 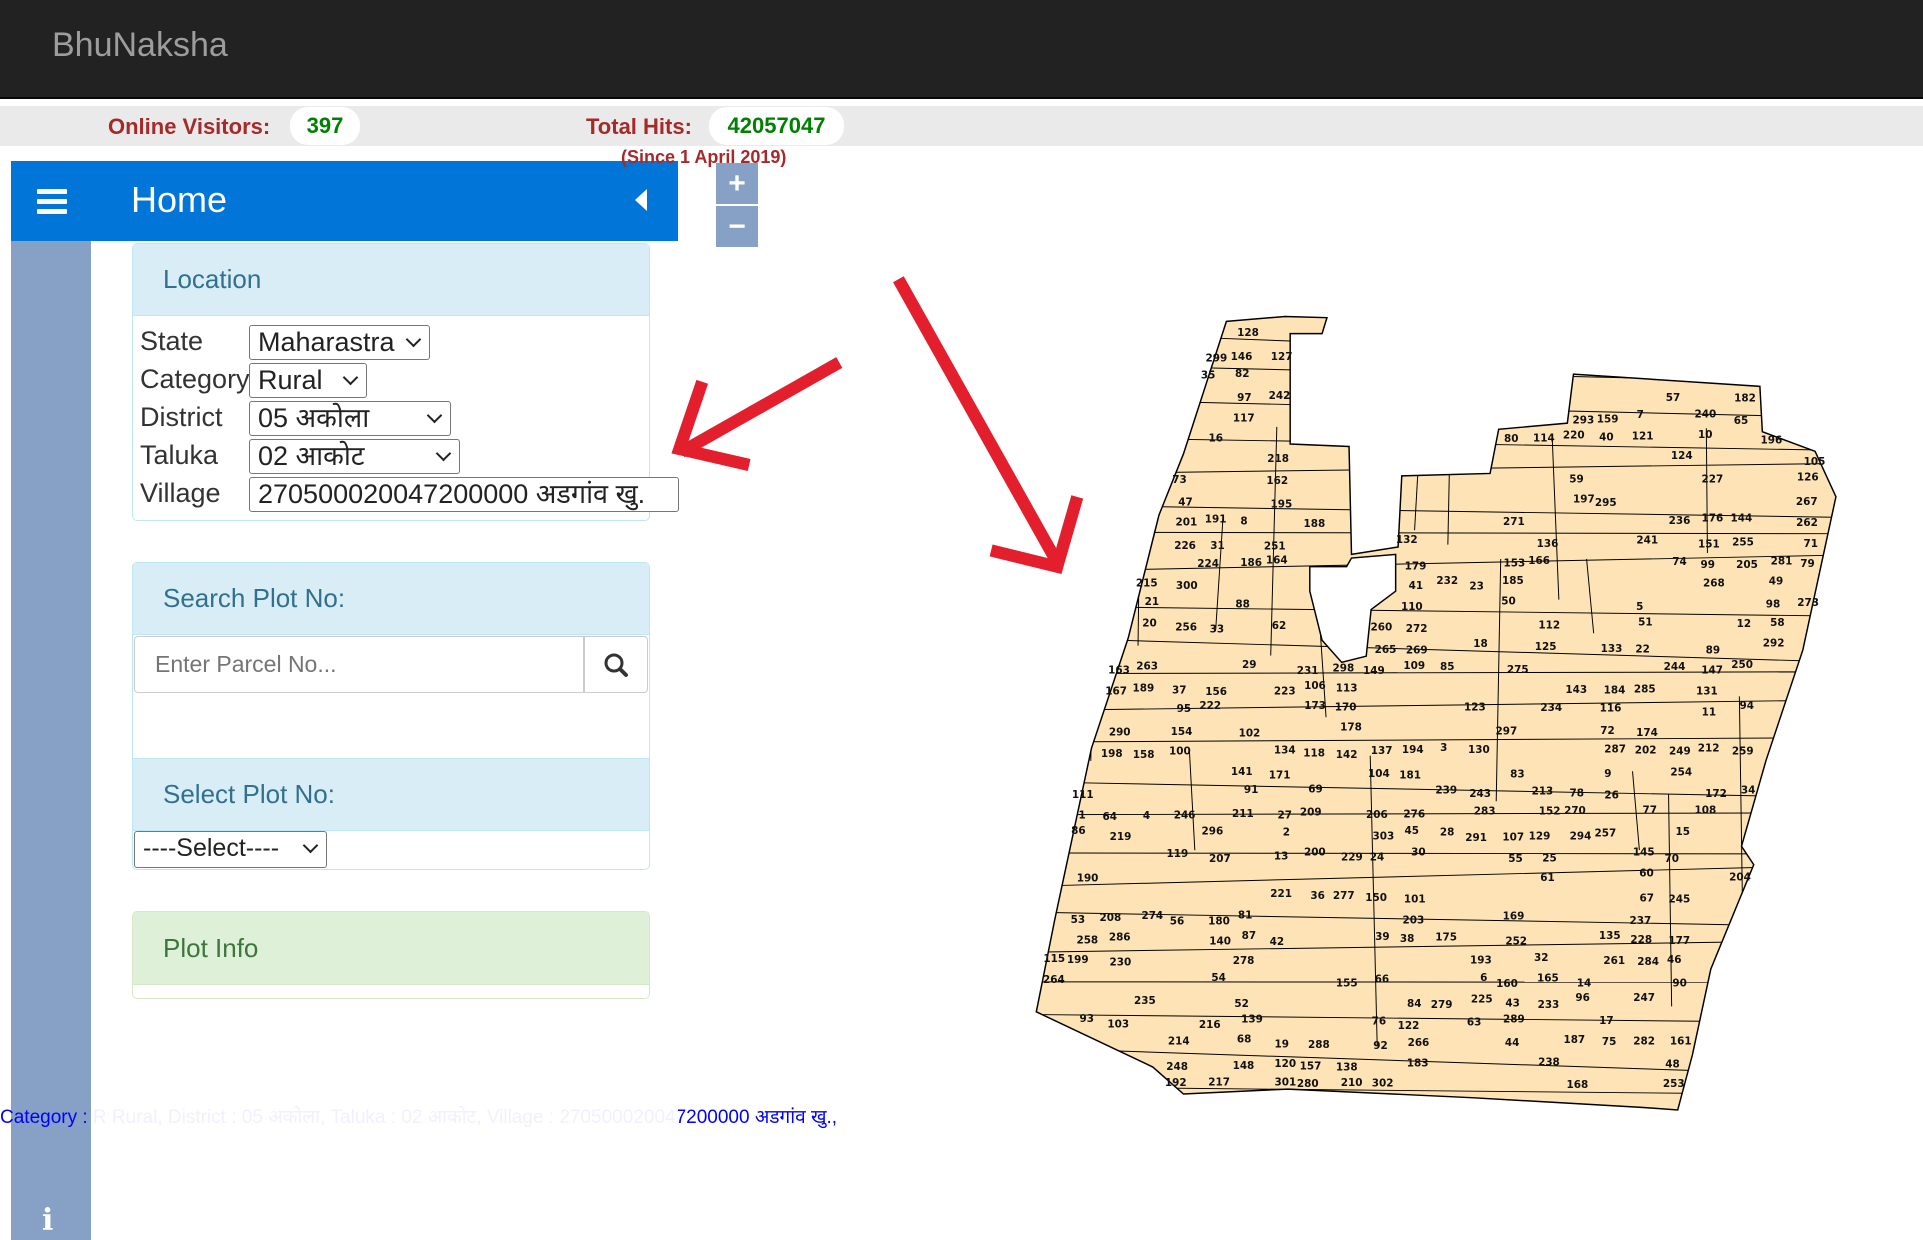 What do you see at coordinates (1147, 584) in the screenshot?
I see `plot-number-label: 215` at bounding box center [1147, 584].